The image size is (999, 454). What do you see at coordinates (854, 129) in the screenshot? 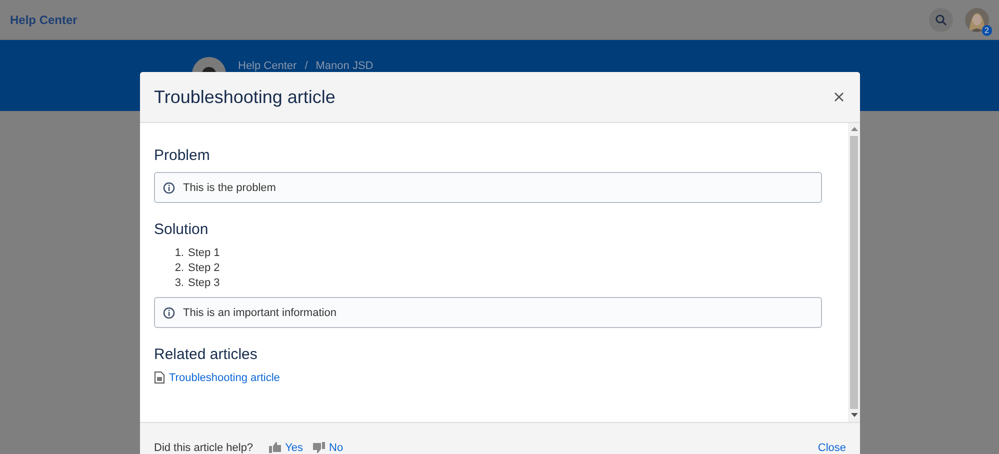
I see `scroll-up-icon` at bounding box center [854, 129].